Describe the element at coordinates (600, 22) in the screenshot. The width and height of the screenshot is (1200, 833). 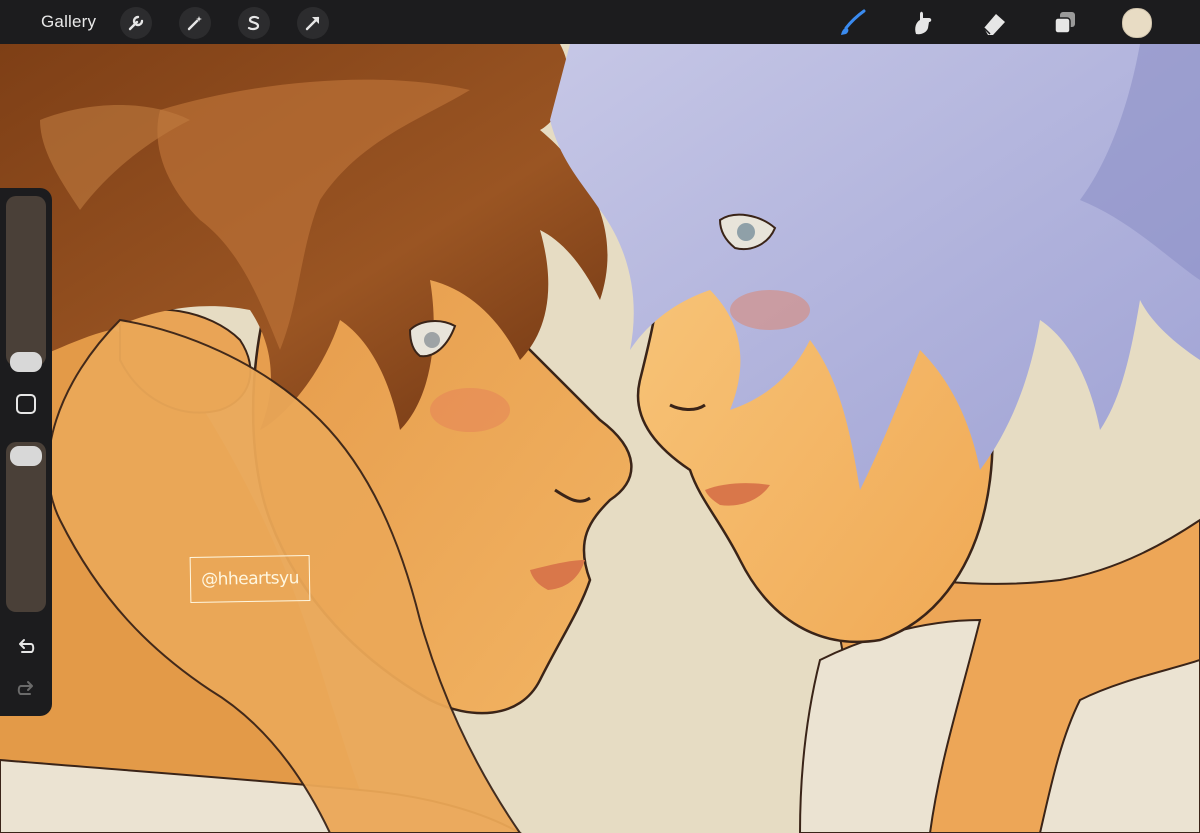
I see `top-toolbar: Gallery` at that location.